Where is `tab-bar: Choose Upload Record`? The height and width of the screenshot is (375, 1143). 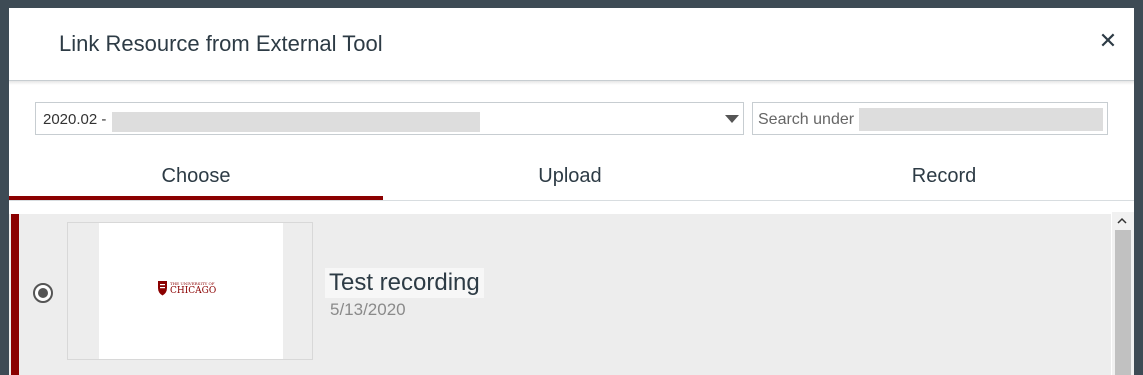
tab-bar: Choose Upload Record is located at coordinates (571, 179).